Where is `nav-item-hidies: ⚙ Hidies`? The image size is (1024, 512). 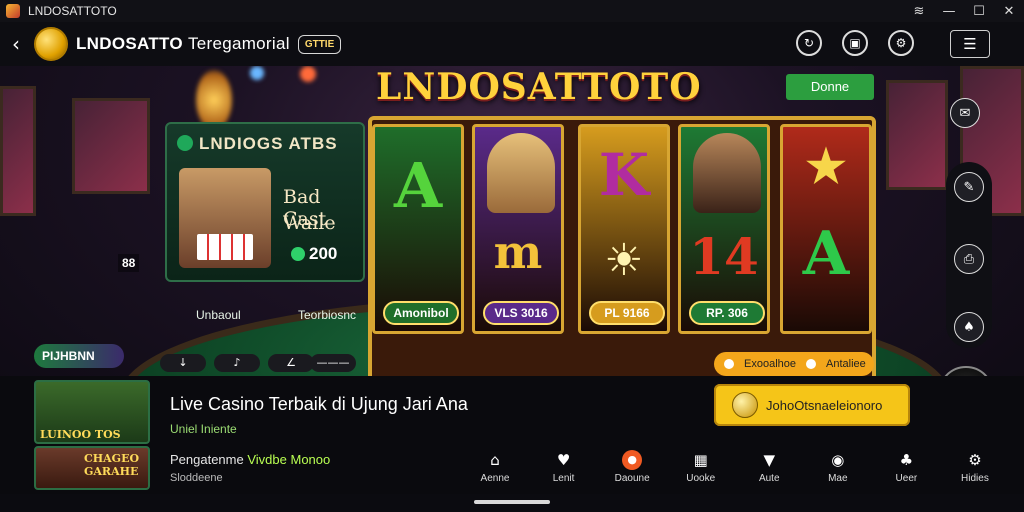
nav-item-hidies: ⚙ Hidies is located at coordinates (975, 468).